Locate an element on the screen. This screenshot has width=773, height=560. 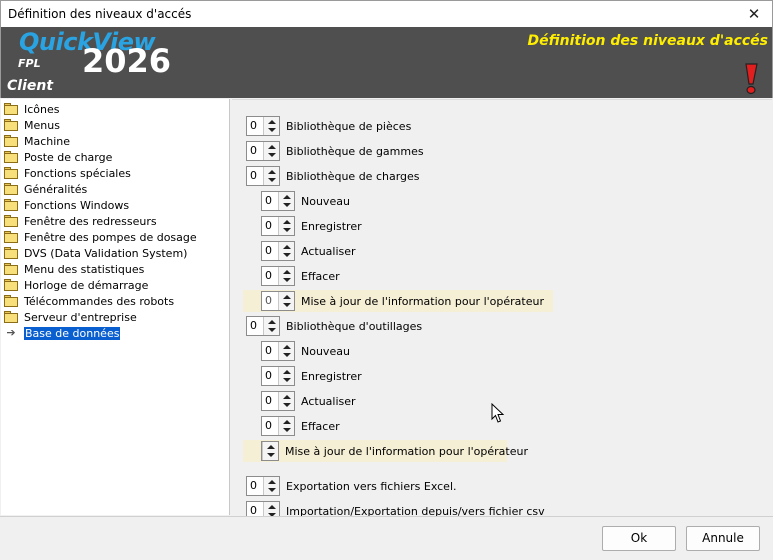
tree-item: Poste de charge is located at coordinates (57, 157).